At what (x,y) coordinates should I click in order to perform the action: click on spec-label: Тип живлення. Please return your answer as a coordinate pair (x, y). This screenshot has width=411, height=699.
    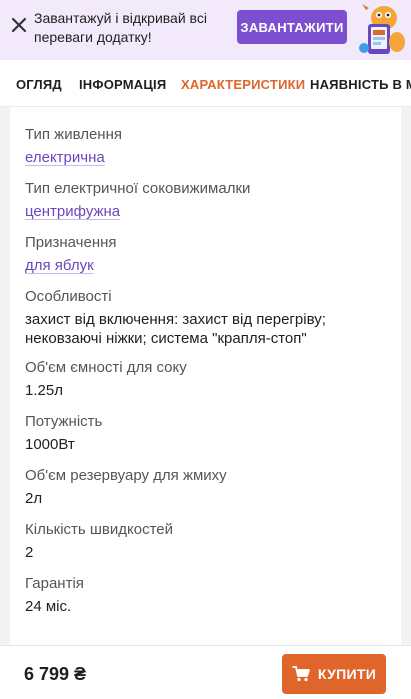
    Looking at the image, I should click on (73, 134).